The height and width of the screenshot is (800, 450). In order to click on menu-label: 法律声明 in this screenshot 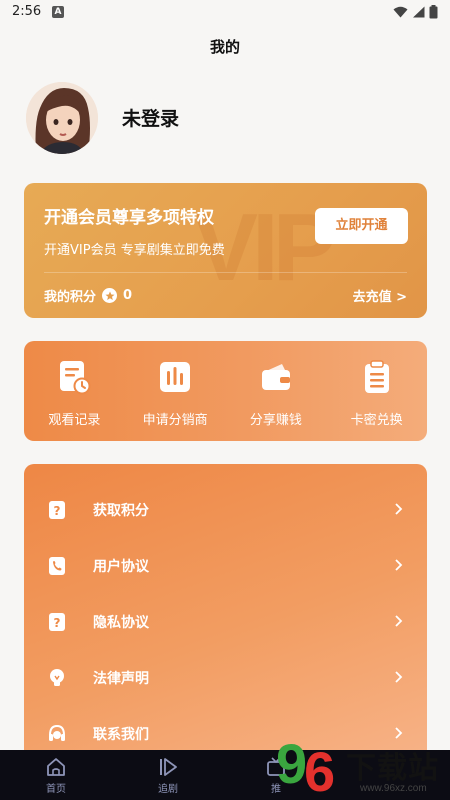, I will do `click(121, 679)`.